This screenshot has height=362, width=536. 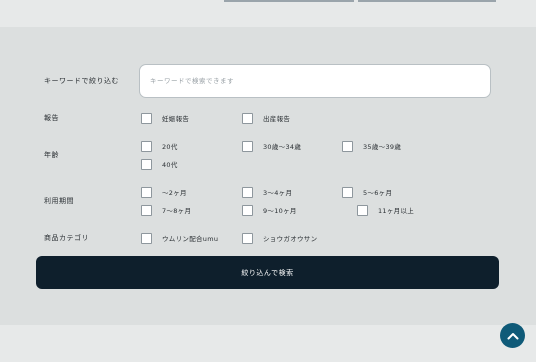 I want to click on checkbox-birth-report: 出産報告, so click(x=266, y=118).